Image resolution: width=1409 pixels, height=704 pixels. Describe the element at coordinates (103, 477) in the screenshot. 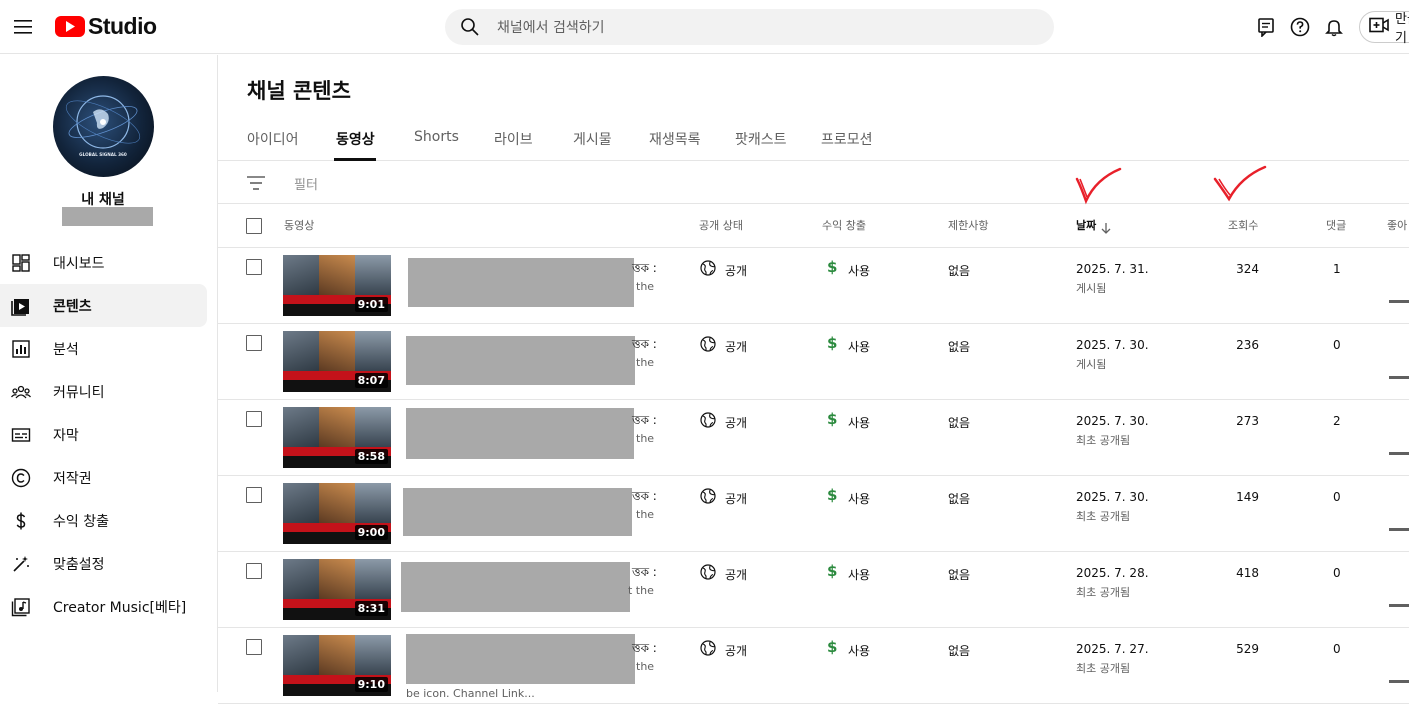

I see `sidebar-item-copyright: 저작권` at that location.